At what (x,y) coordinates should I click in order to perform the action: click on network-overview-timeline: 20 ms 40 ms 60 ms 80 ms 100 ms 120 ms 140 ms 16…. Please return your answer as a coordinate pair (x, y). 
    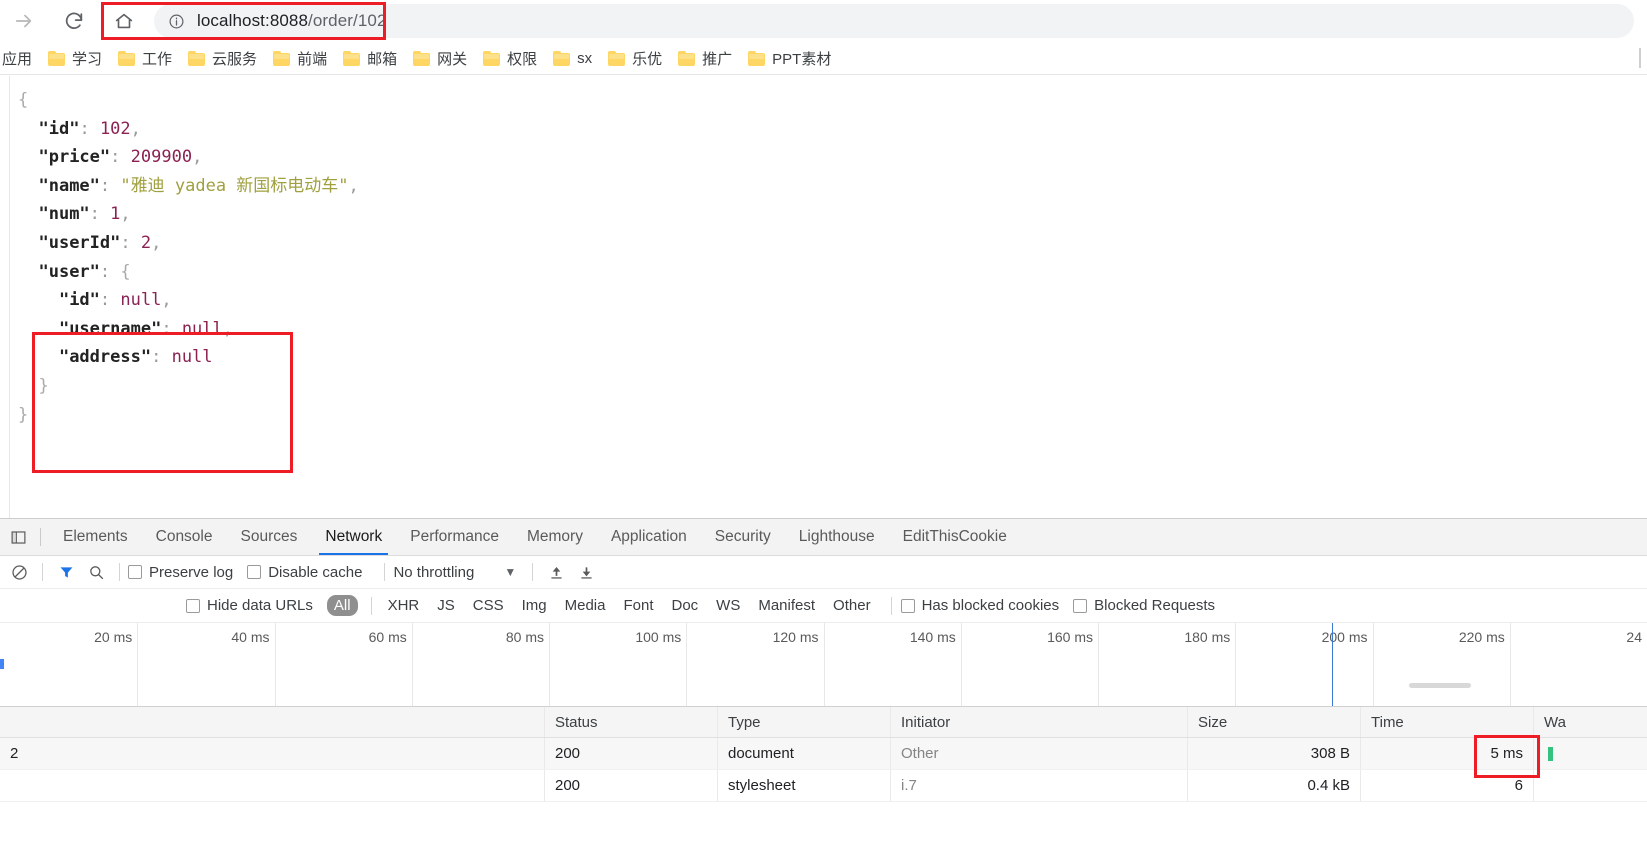
    Looking at the image, I should click on (823, 665).